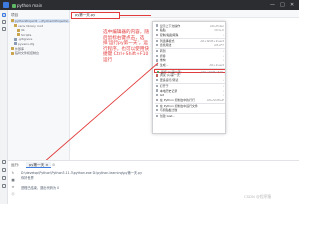 Image resolution: width=320 pixels, height=240 pixels. I want to click on watermark: CSDN @程序猿, so click(258, 196).